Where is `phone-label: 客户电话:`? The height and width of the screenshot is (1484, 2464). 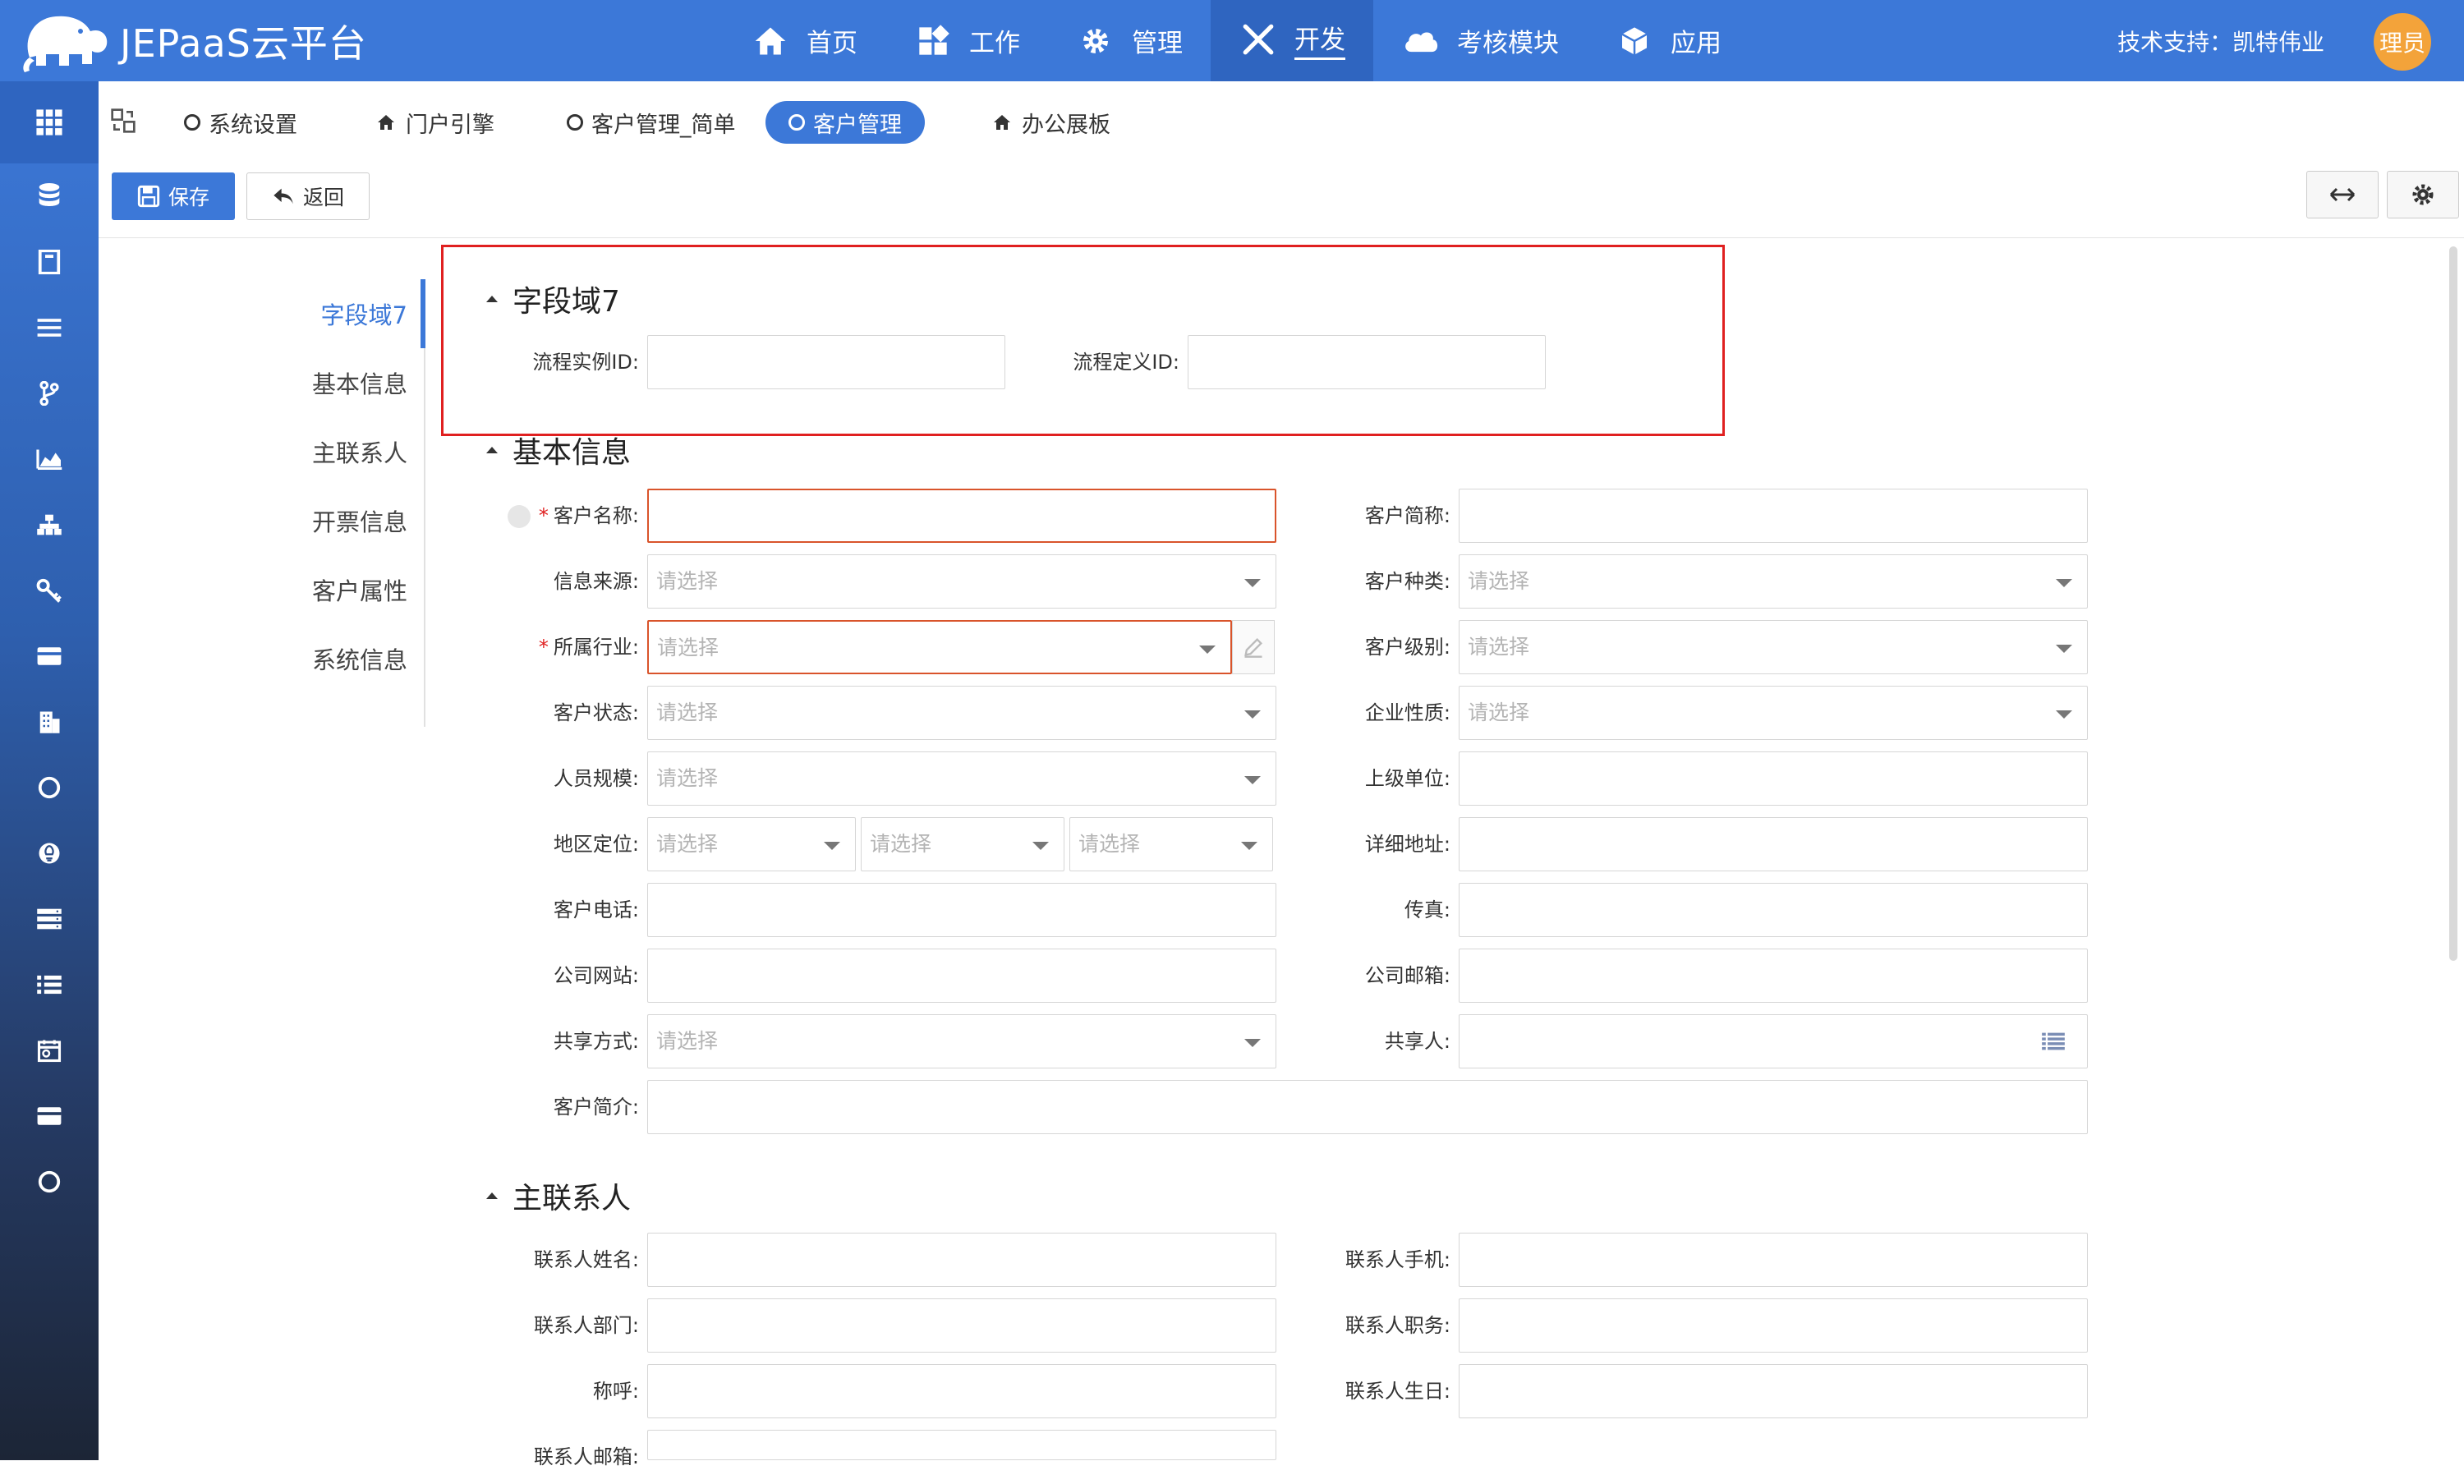
phone-label: 客户电话: is located at coordinates (596, 910).